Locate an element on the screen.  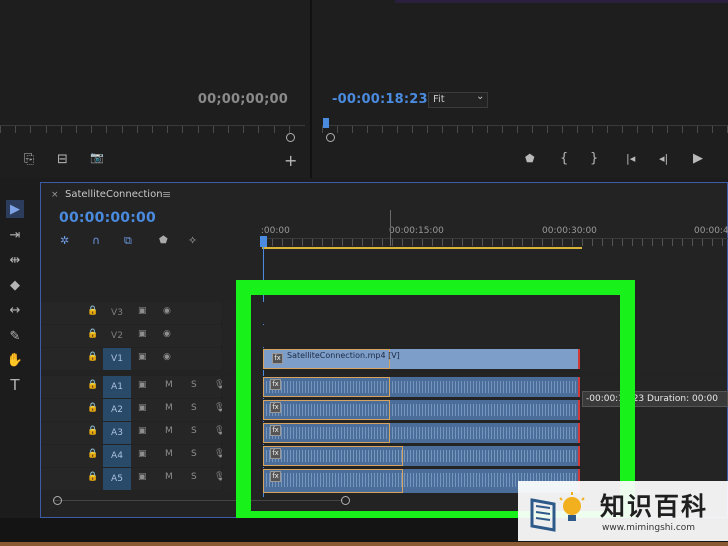
timeline-ruler-ticks is located at coordinates (495, 242).